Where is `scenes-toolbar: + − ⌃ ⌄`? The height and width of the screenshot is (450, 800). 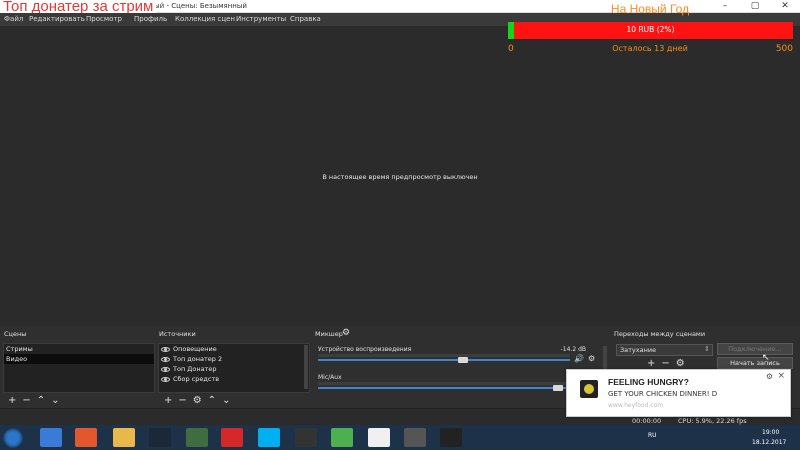 scenes-toolbar: + − ⌃ ⌄ is located at coordinates (34, 401).